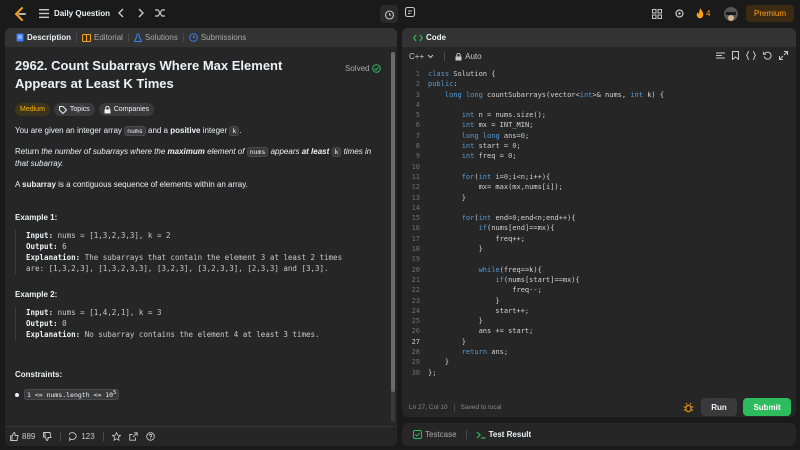 This screenshot has height=450, width=800. What do you see at coordinates (393, 222) in the screenshot?
I see `scrollbar-thumb` at bounding box center [393, 222].